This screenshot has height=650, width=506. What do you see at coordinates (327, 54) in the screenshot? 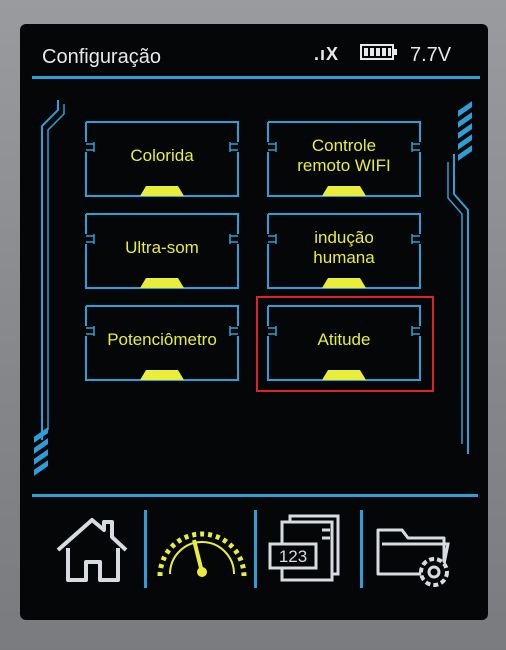
I see `signal-status: .ıX` at bounding box center [327, 54].